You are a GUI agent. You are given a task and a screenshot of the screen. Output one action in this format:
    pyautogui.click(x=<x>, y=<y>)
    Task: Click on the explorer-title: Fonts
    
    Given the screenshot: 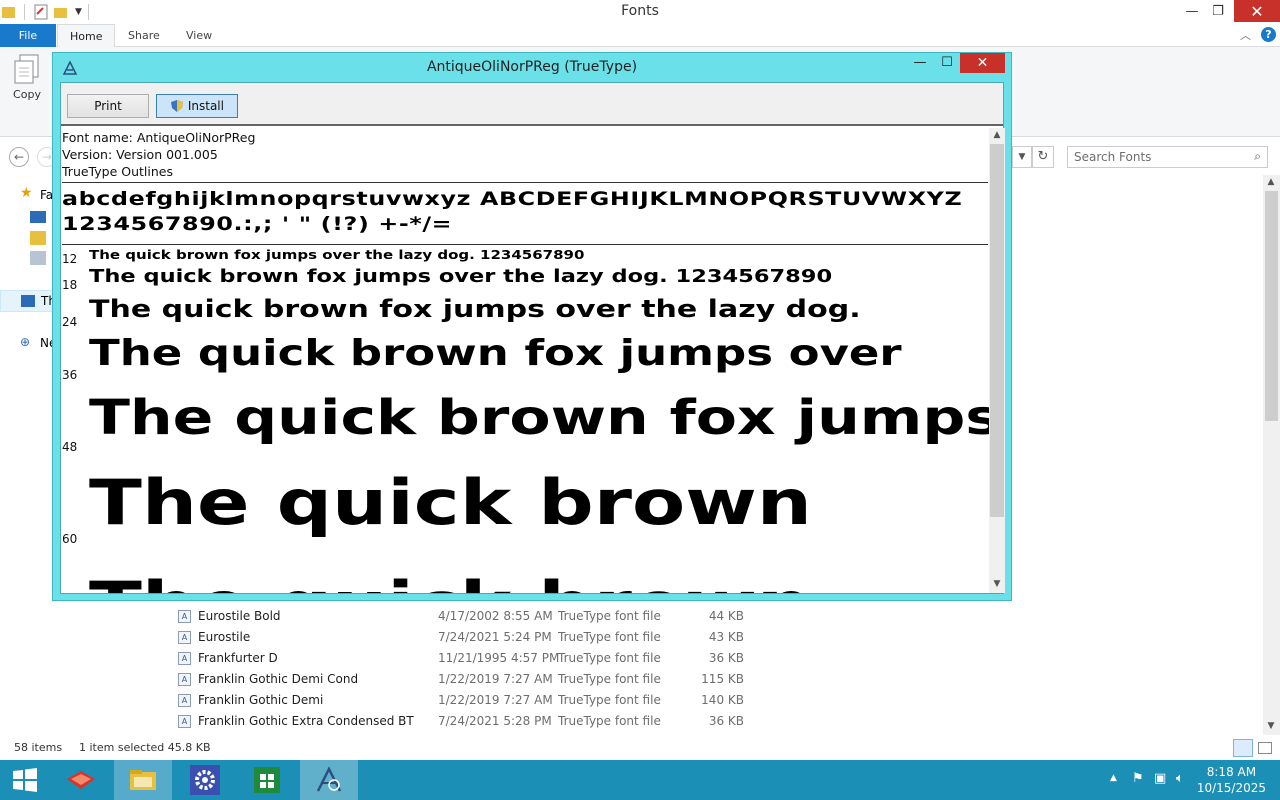 What is the action you would take?
    pyautogui.click(x=640, y=11)
    